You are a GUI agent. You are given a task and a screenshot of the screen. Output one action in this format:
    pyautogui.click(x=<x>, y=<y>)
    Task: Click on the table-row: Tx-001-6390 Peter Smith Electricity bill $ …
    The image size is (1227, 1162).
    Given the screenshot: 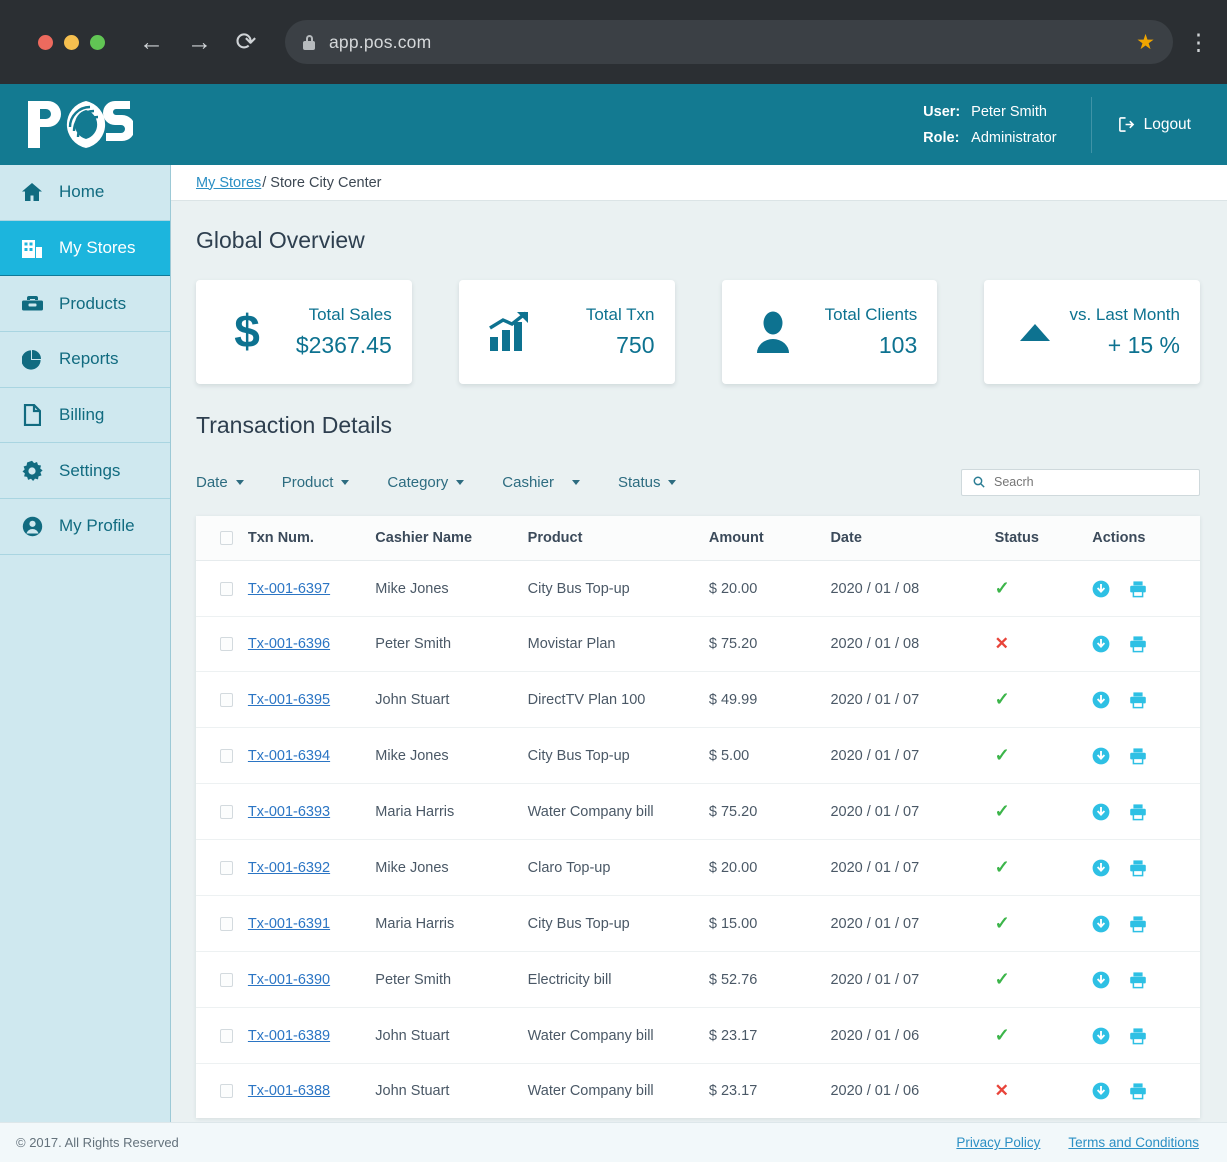 What is the action you would take?
    pyautogui.click(x=698, y=979)
    